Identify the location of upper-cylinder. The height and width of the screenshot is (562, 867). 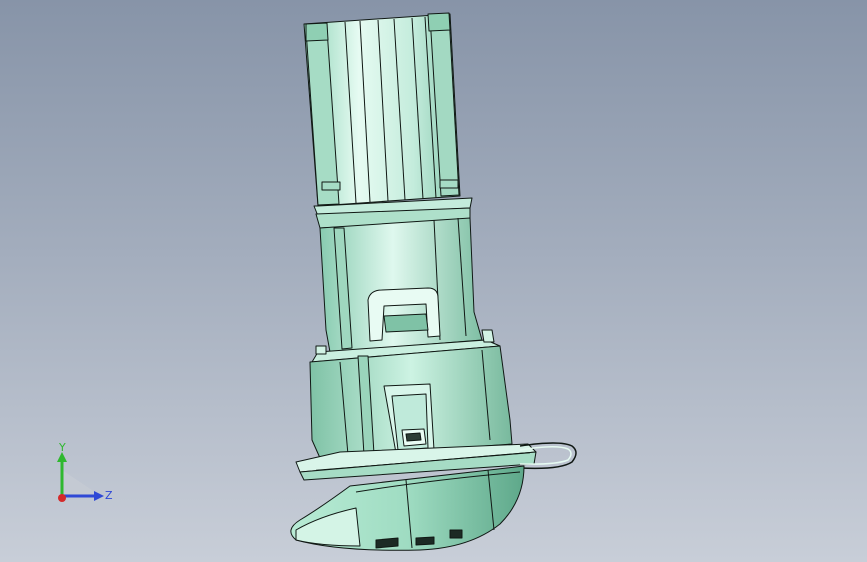
(382, 109).